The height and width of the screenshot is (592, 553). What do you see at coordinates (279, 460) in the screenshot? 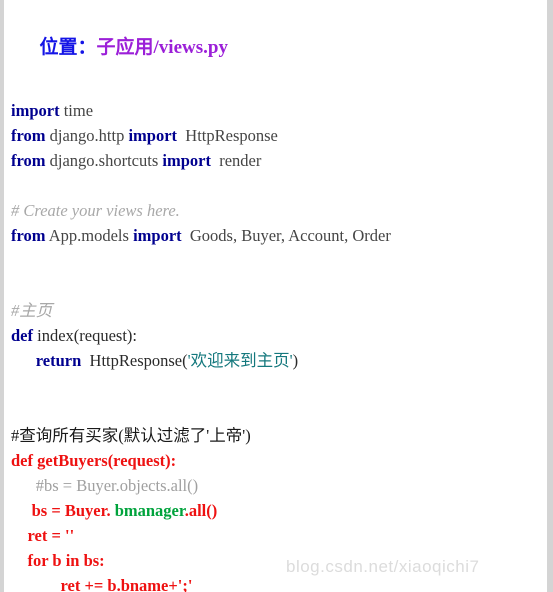
I see `code-line: def getBuyers(request):` at bounding box center [279, 460].